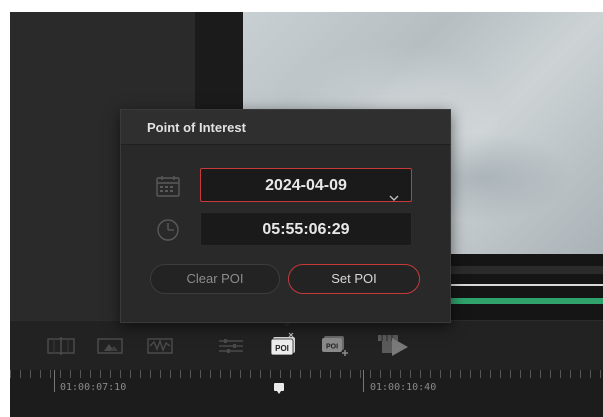 This screenshot has width=603, height=417. What do you see at coordinates (332, 347) in the screenshot?
I see `poi-add-icon-label: POI` at bounding box center [332, 347].